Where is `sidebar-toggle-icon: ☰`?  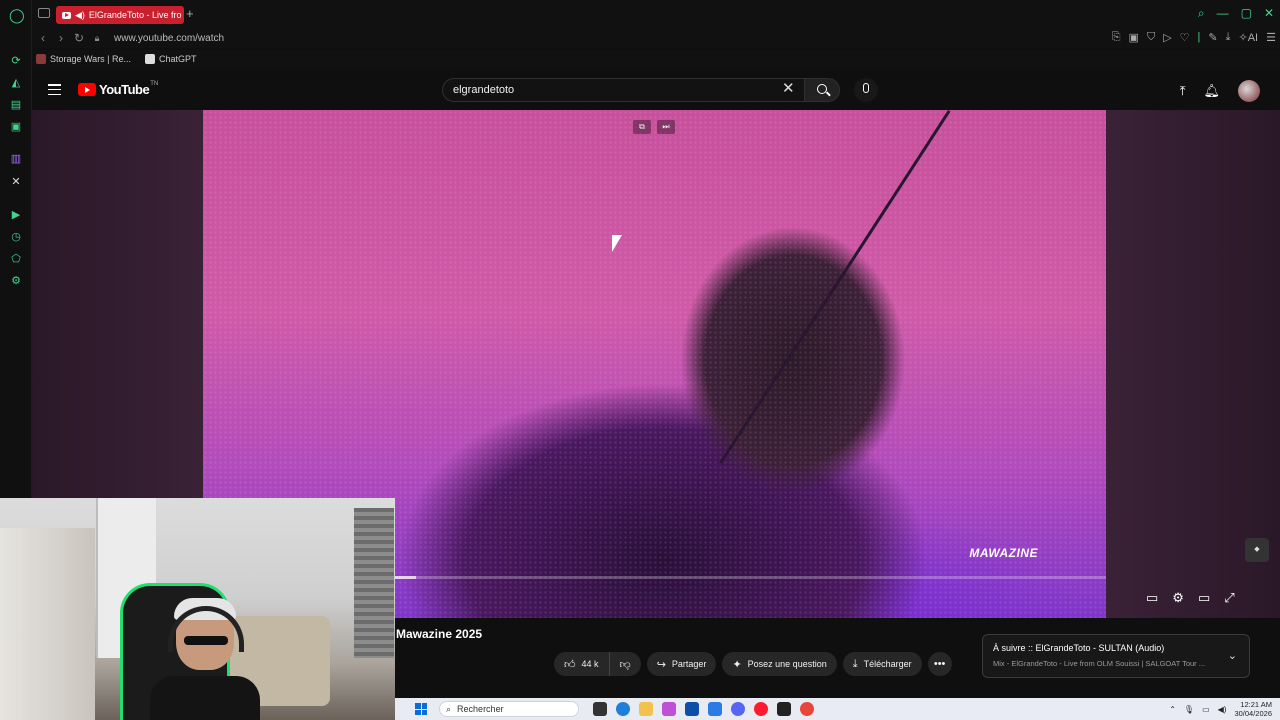
sidebar-toggle-icon: ☰ is located at coordinates (1271, 37).